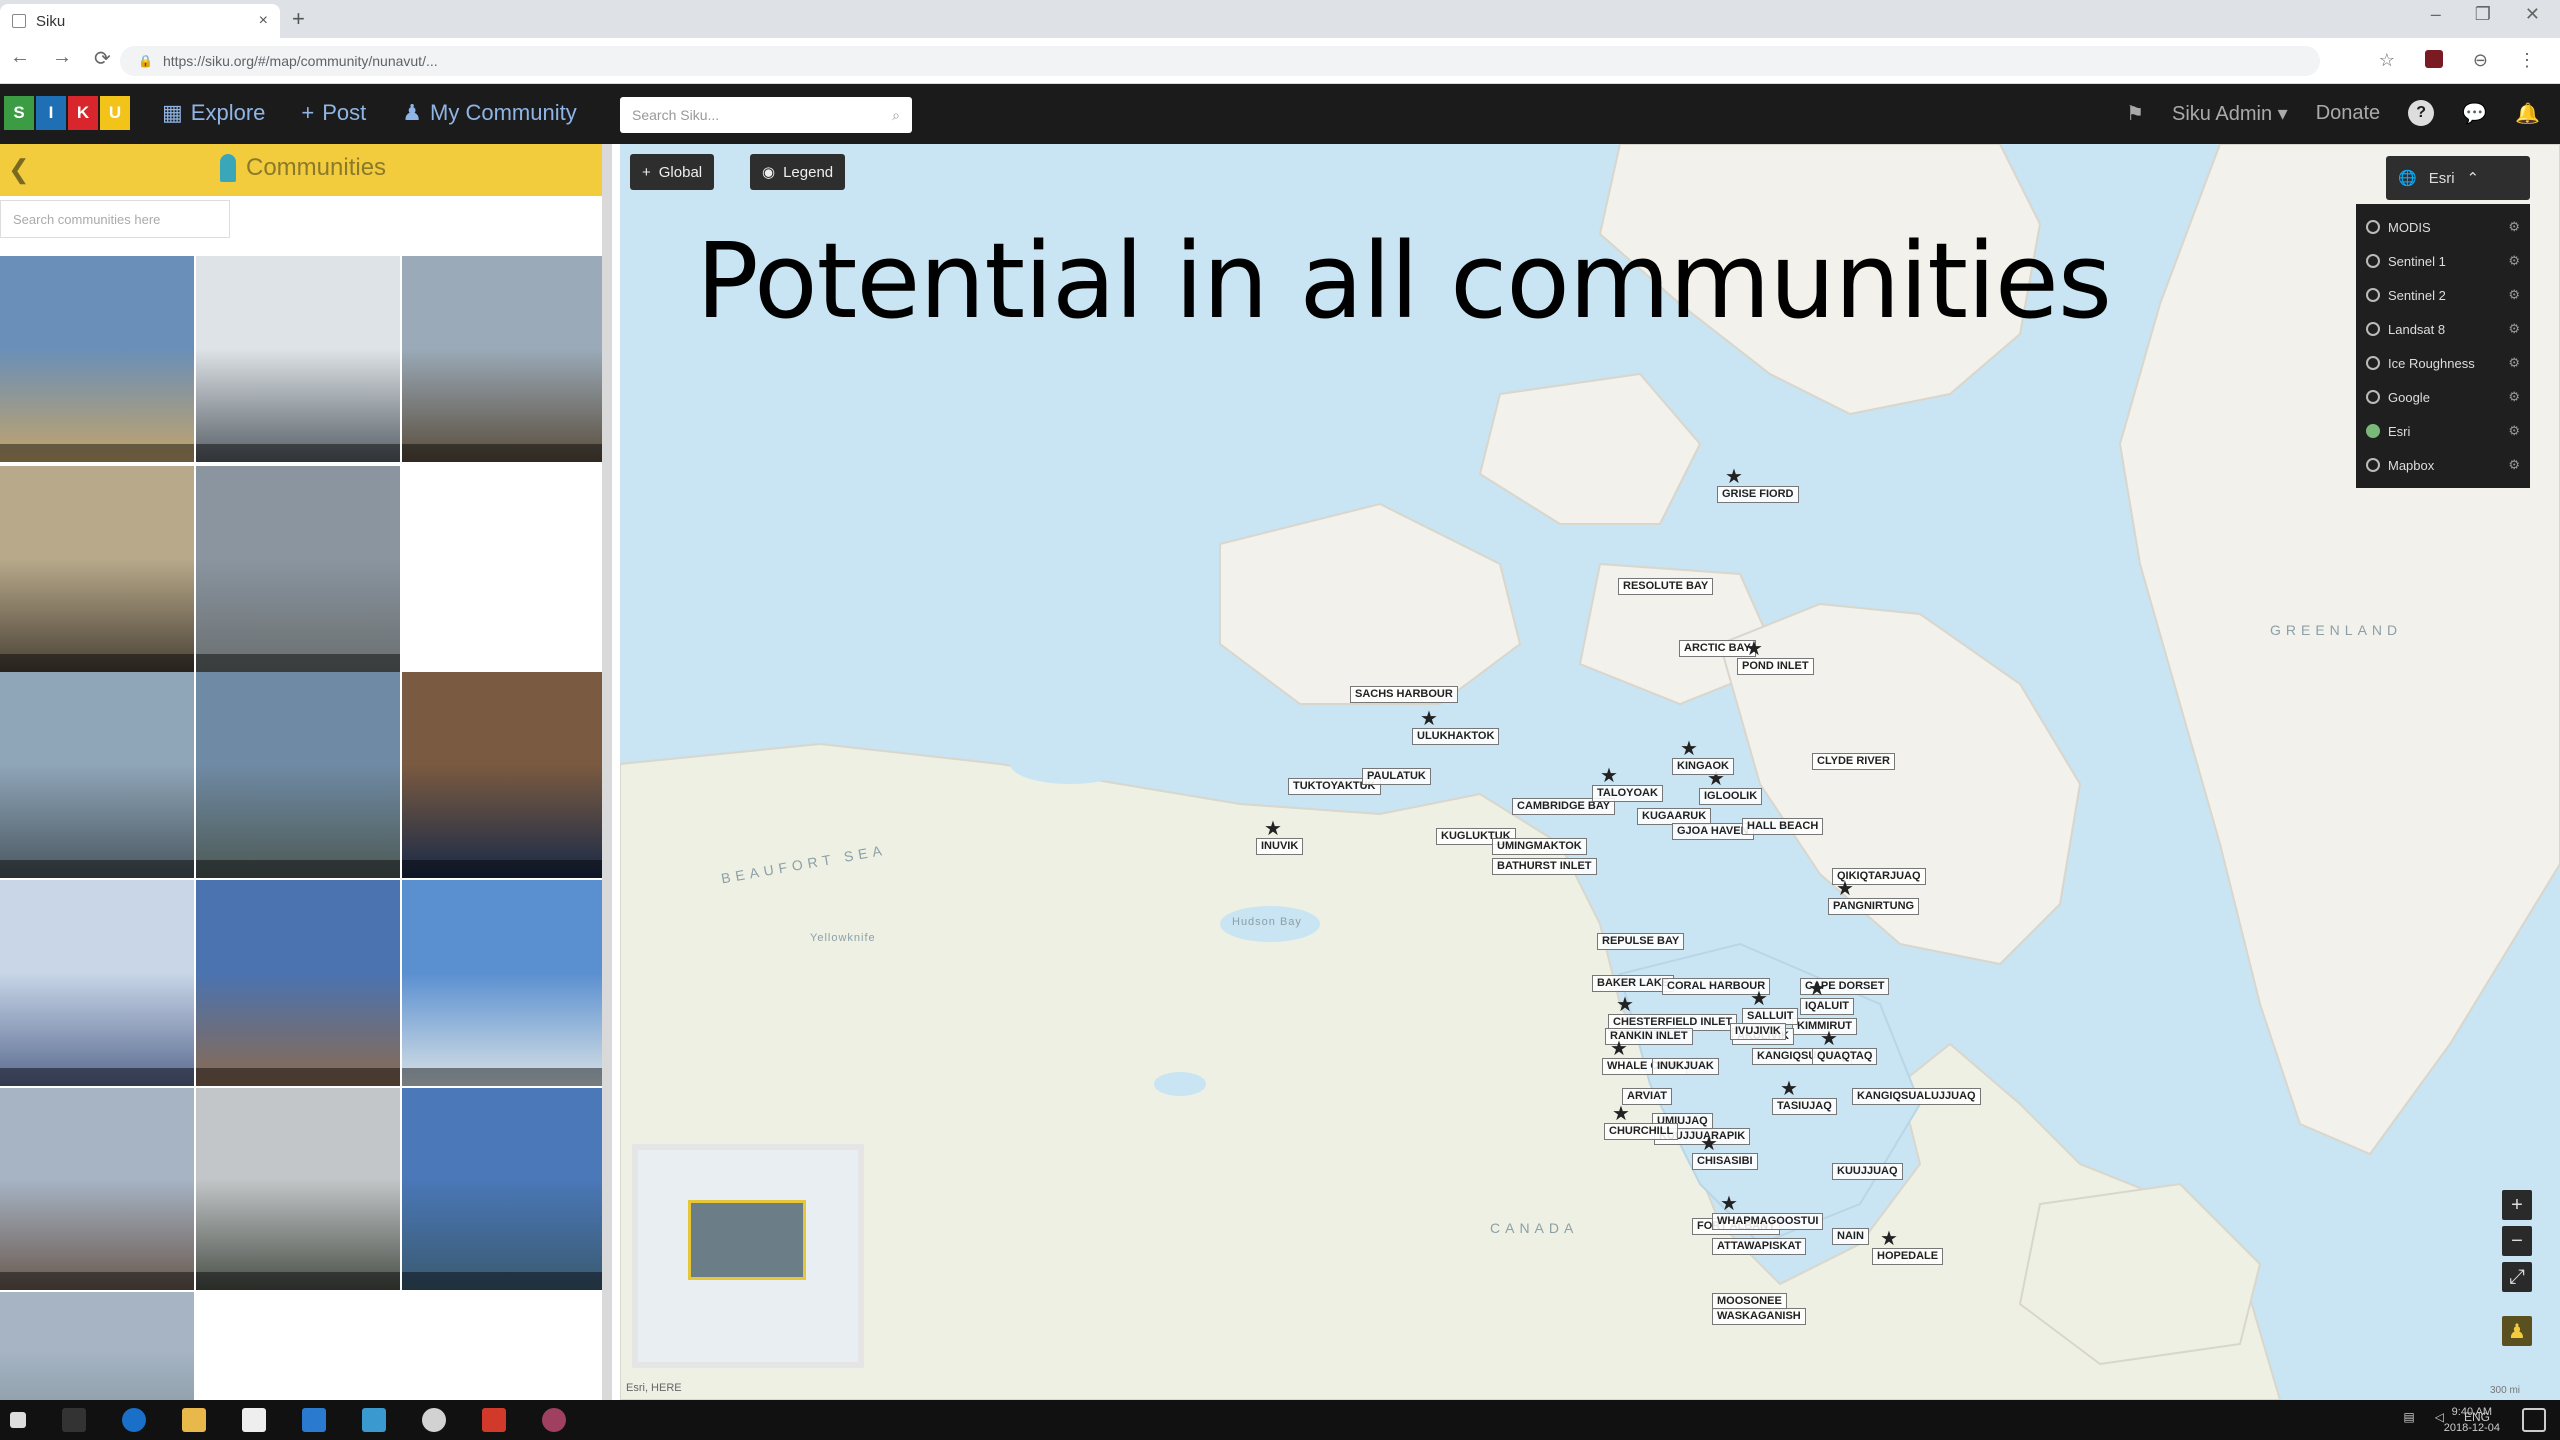 Image resolution: width=2560 pixels, height=1440 pixels. Describe the element at coordinates (766, 115) in the screenshot. I see `app-search-input: Search Siku... ⌕` at that location.